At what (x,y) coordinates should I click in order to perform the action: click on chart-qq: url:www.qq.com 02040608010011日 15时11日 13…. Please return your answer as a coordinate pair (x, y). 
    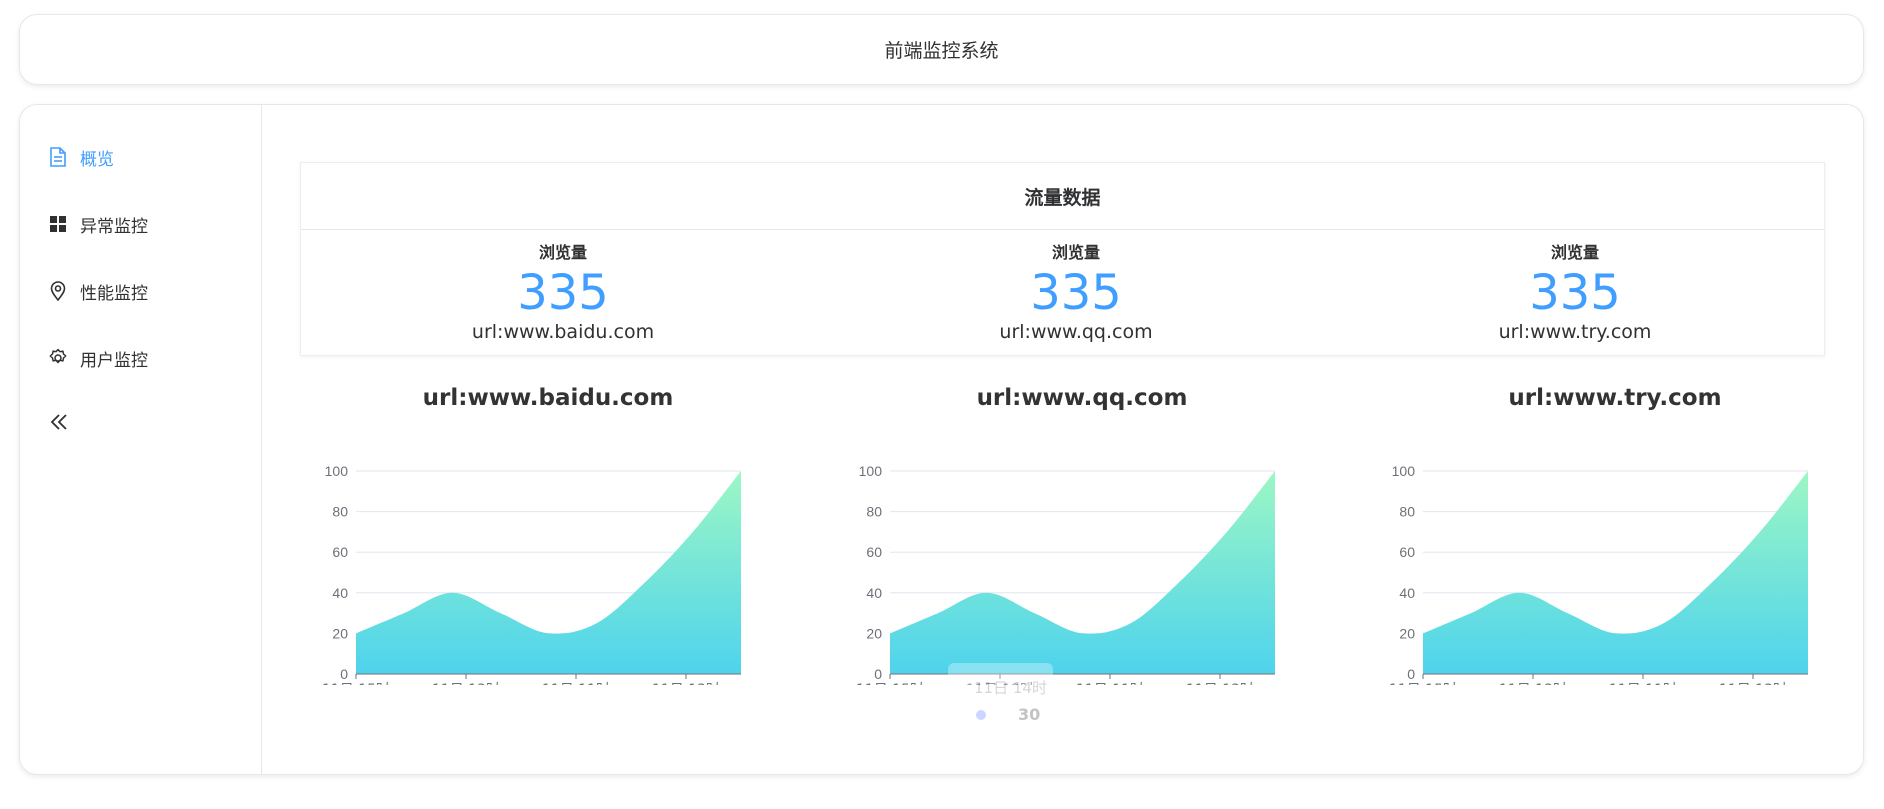
    Looking at the image, I should click on (1082, 535).